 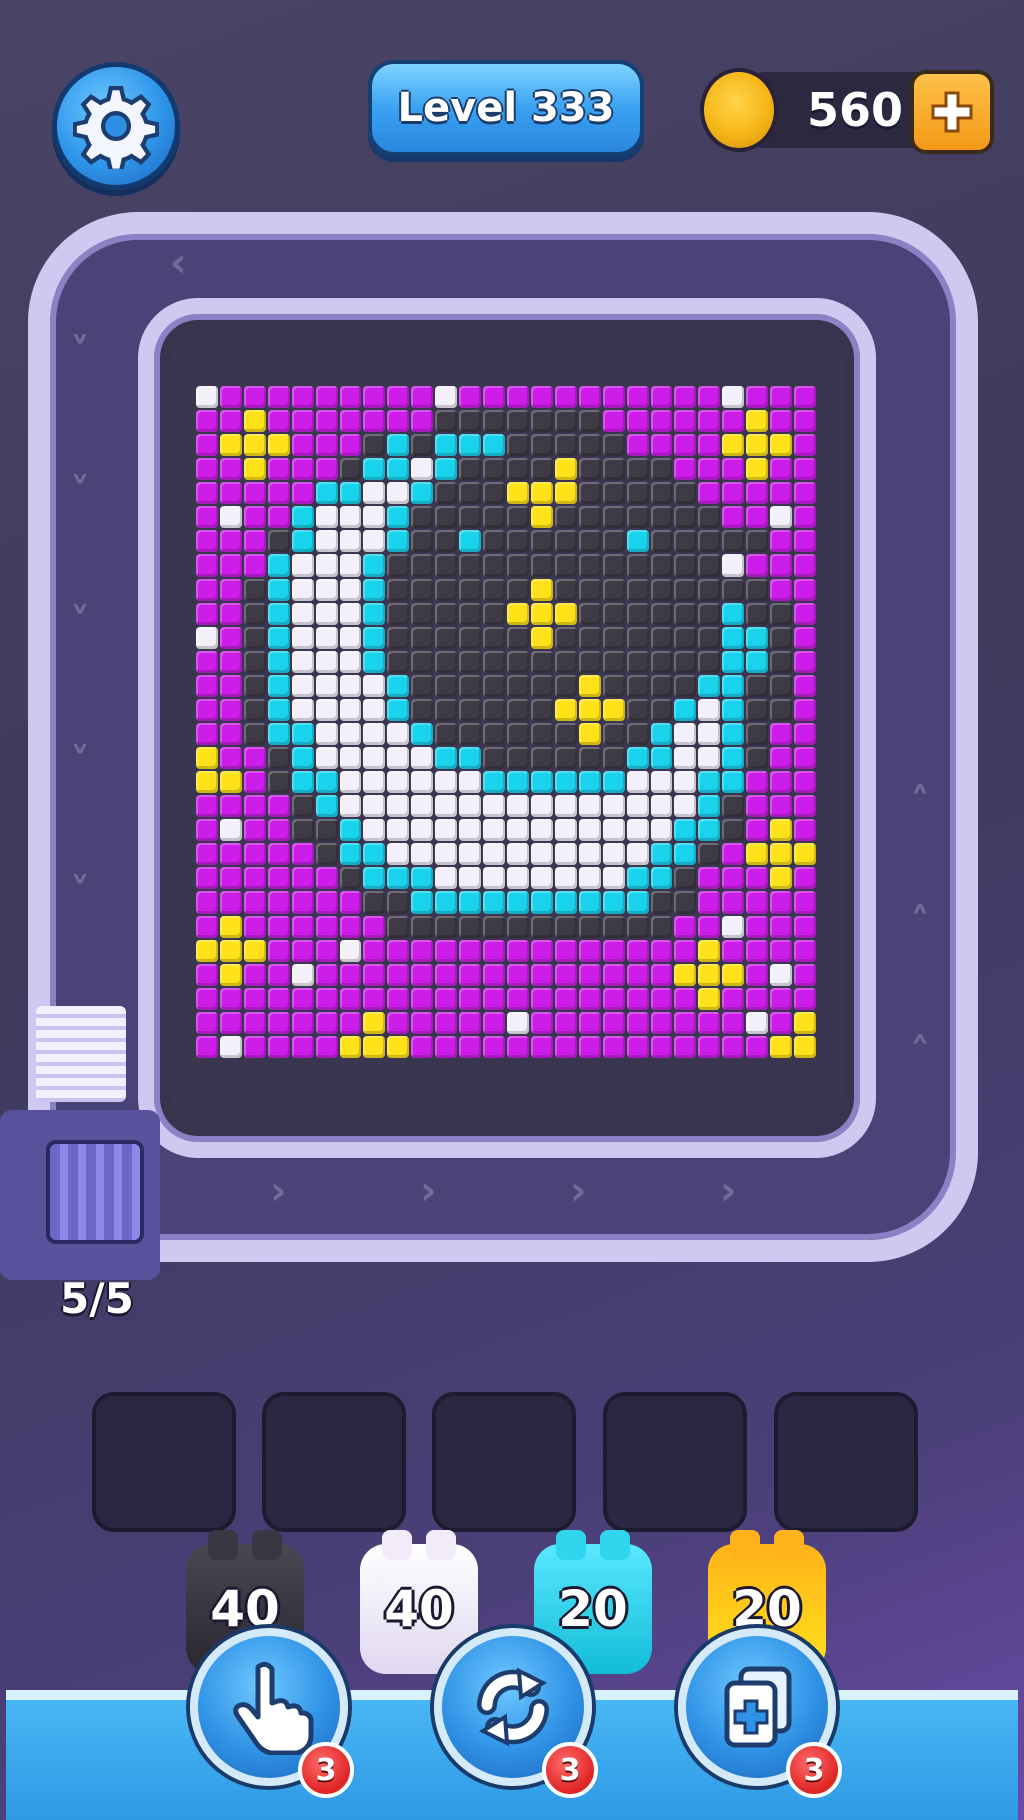 I want to click on settings-button, so click(x=116, y=126).